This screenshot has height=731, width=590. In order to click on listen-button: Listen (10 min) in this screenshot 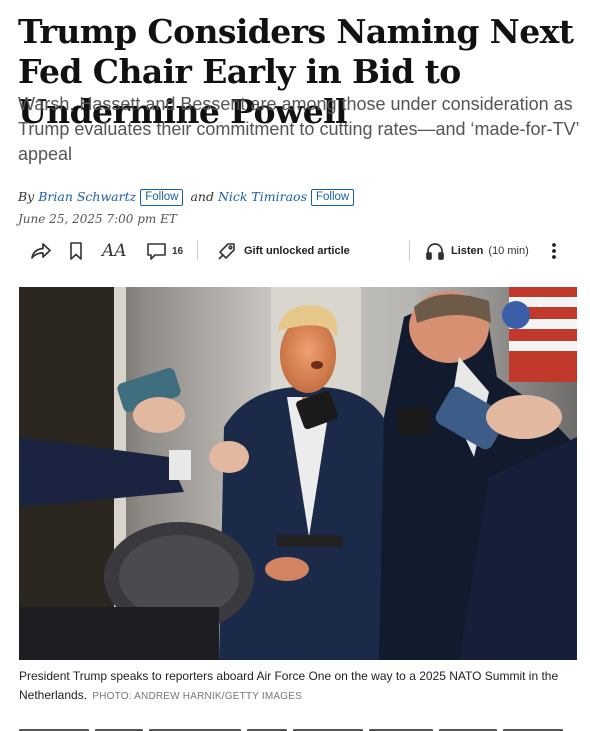, I will do `click(477, 251)`.